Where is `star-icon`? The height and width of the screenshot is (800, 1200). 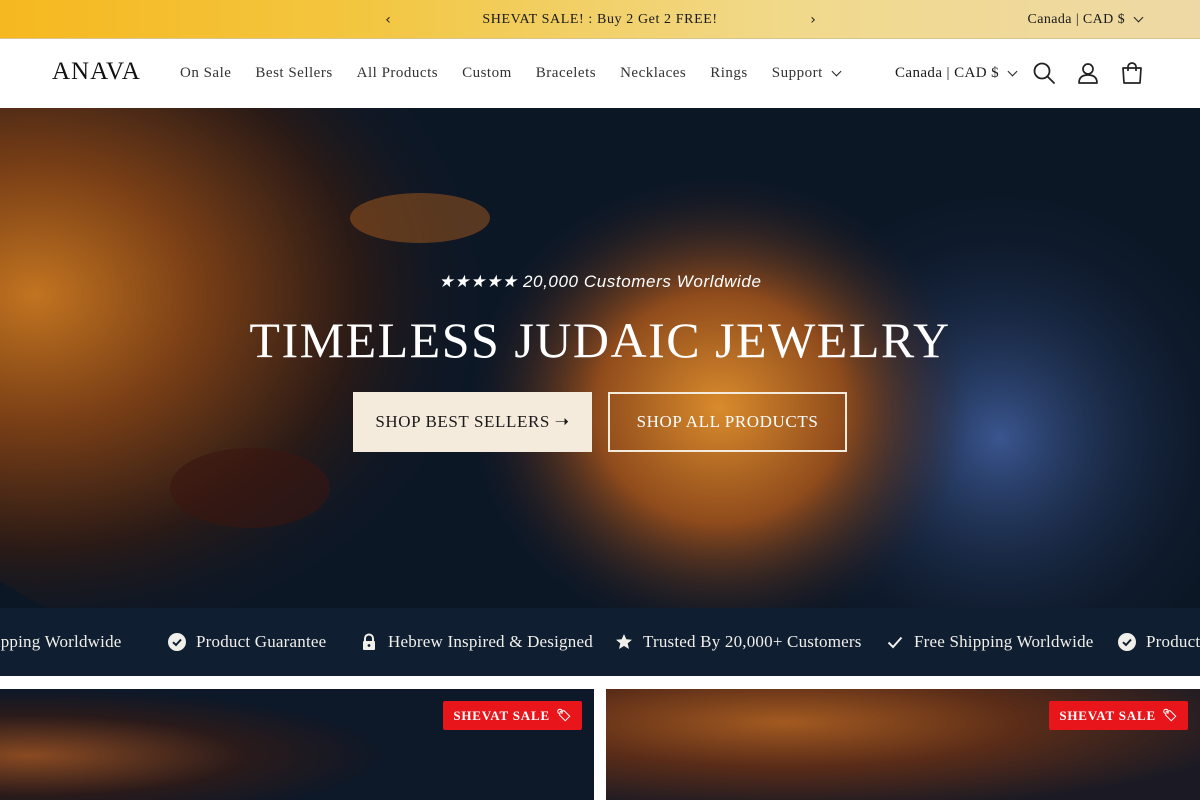 star-icon is located at coordinates (624, 641).